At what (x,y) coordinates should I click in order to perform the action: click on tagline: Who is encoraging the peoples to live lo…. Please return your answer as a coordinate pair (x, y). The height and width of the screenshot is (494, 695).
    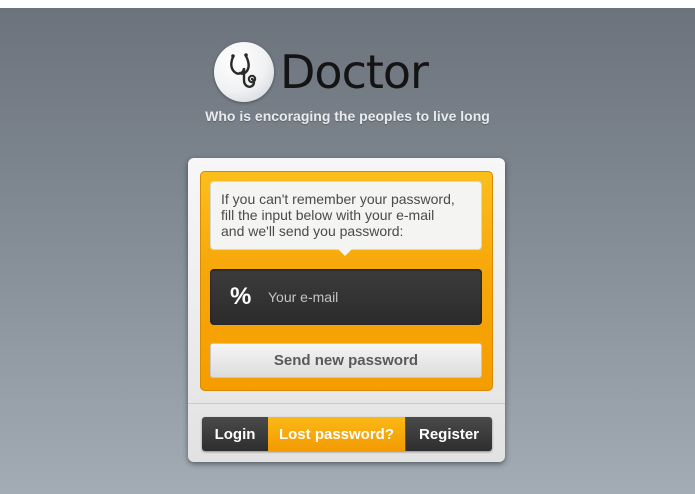
    Looking at the image, I should click on (347, 116).